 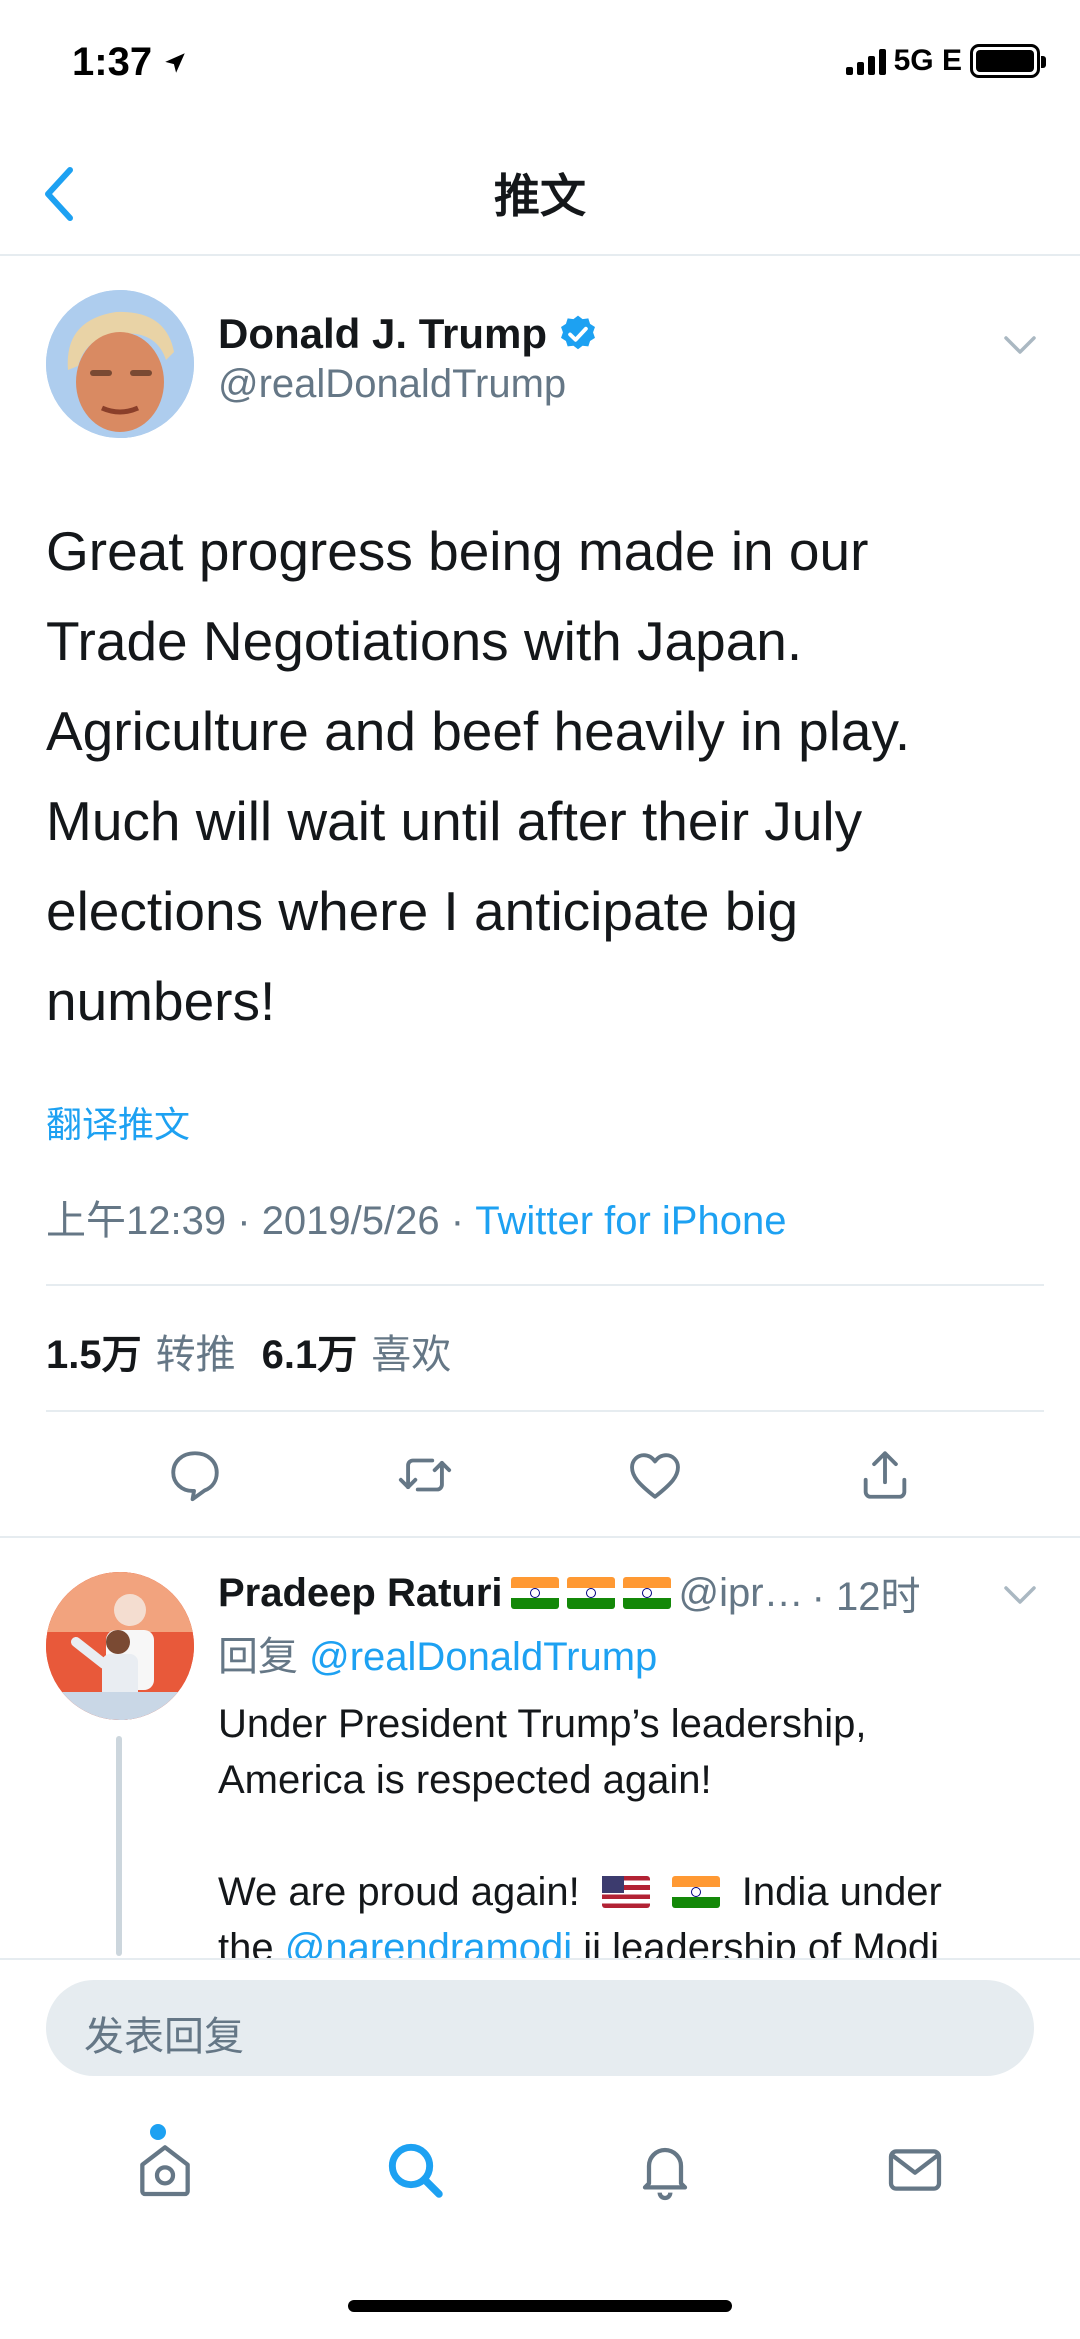 I want to click on us-flag-icon, so click(x=625, y=1892).